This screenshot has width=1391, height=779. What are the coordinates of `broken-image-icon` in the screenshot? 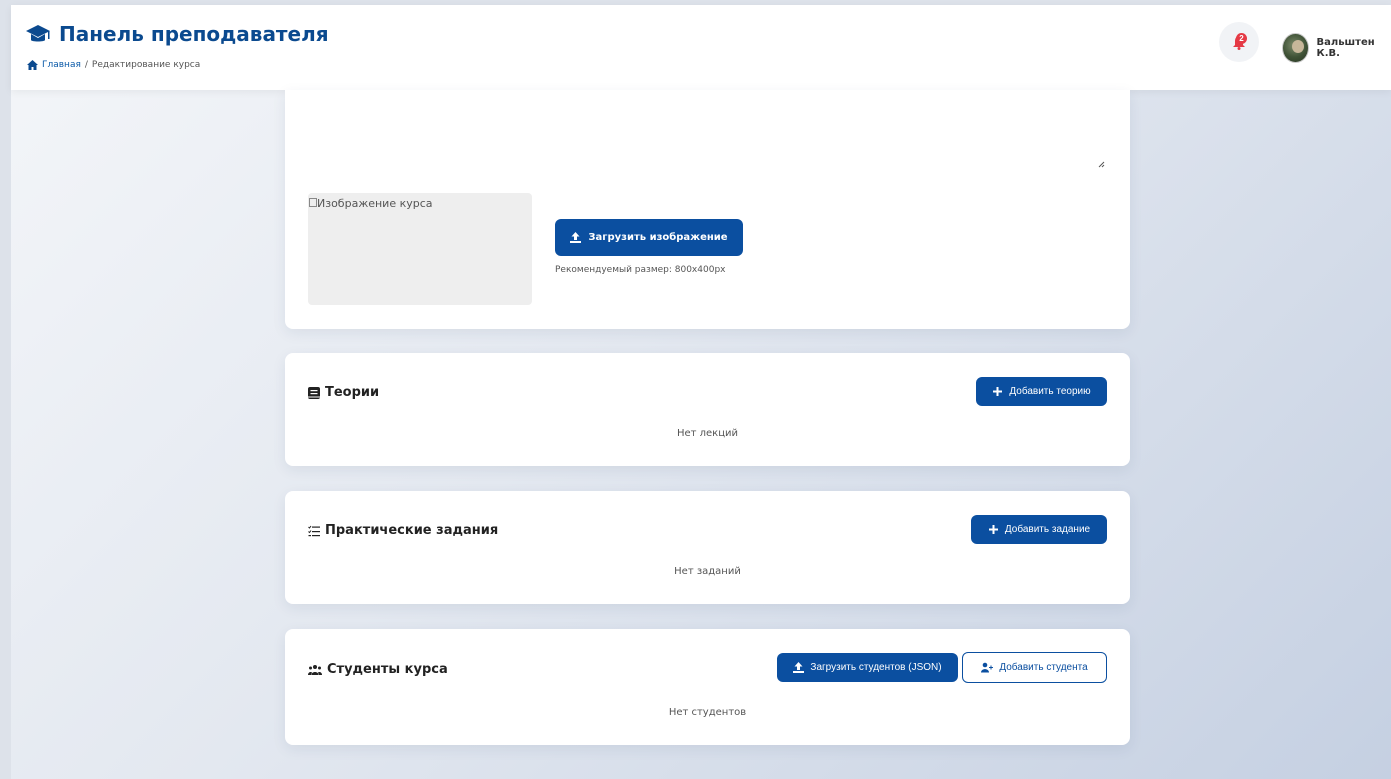 It's located at (313, 202).